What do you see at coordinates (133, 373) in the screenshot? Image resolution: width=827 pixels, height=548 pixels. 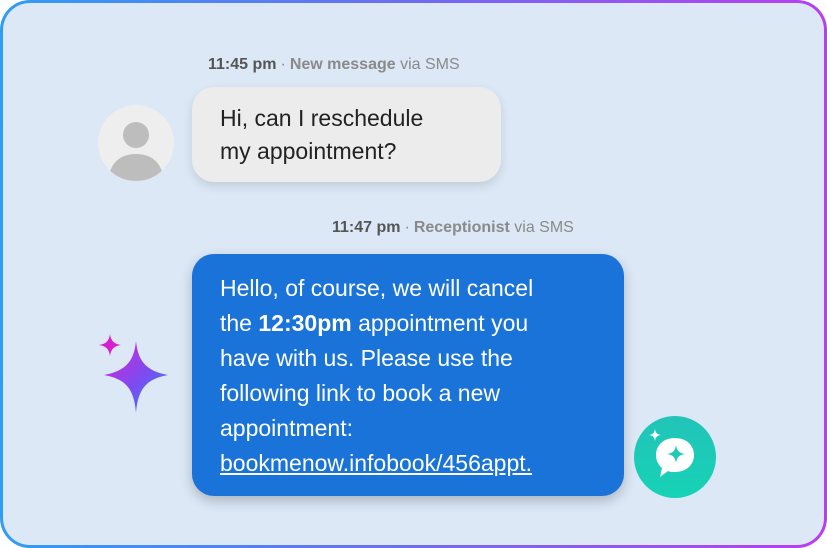 I see `ai-sparkle-icon` at bounding box center [133, 373].